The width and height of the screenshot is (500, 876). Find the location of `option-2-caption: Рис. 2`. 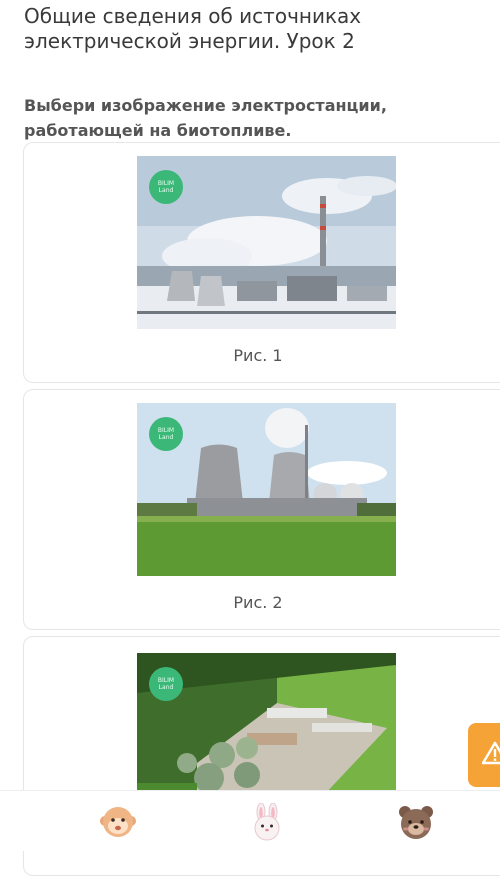

option-2-caption: Рис. 2 is located at coordinates (258, 602).